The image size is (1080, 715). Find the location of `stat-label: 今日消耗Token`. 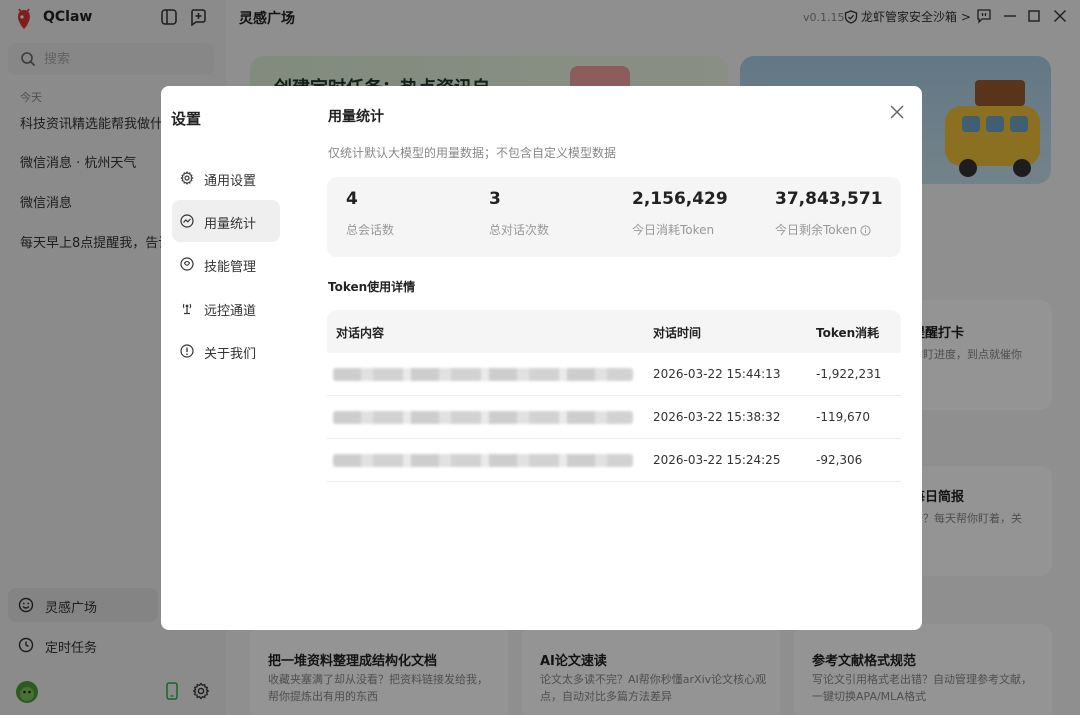

stat-label: 今日消耗Token is located at coordinates (673, 230).